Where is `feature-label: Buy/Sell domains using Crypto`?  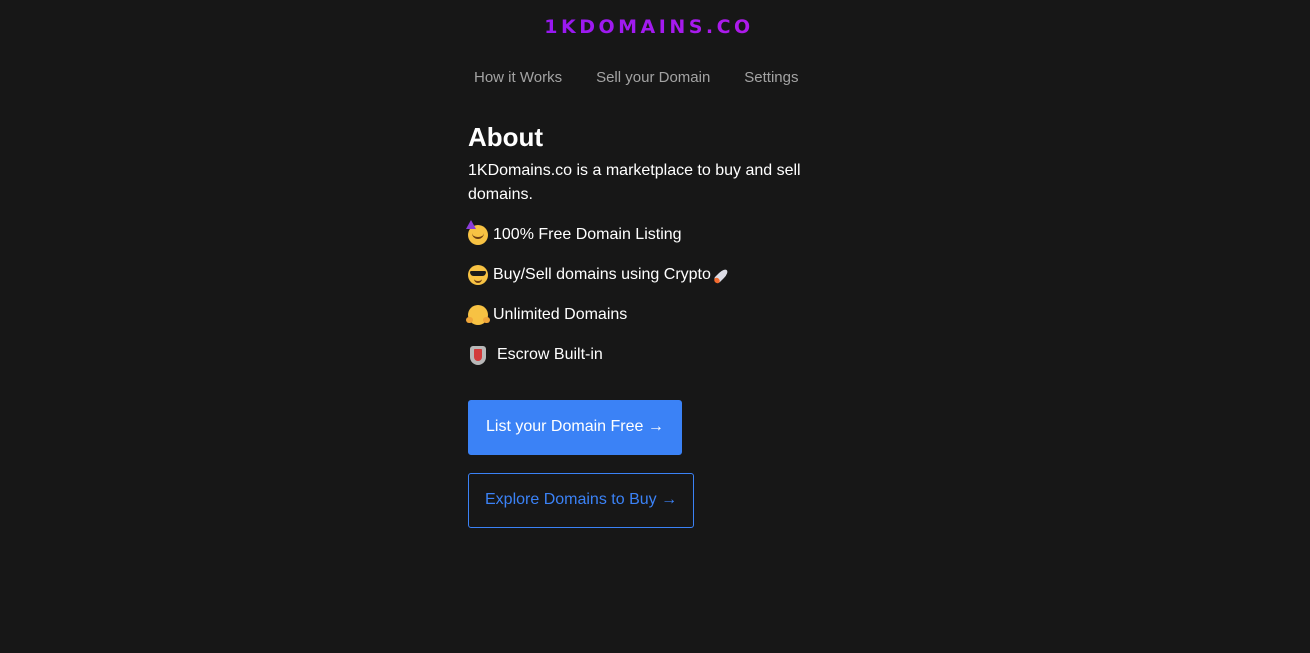 feature-label: Buy/Sell domains using Crypto is located at coordinates (602, 274).